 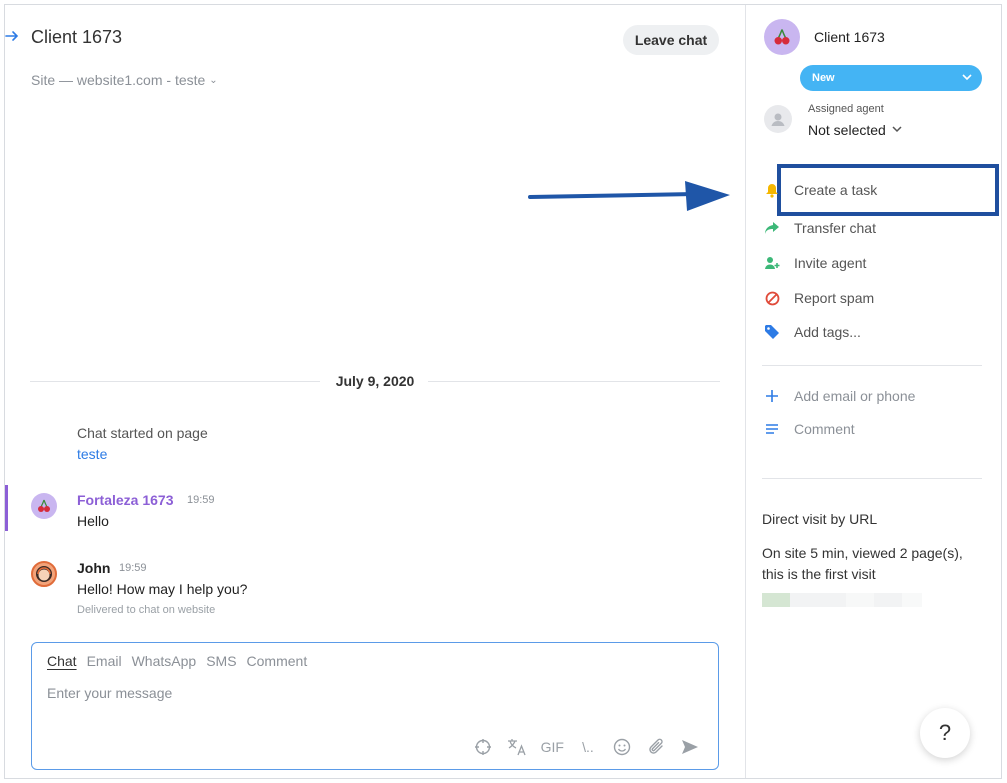 What do you see at coordinates (142, 433) in the screenshot?
I see `chat-started-text: Chat started on page` at bounding box center [142, 433].